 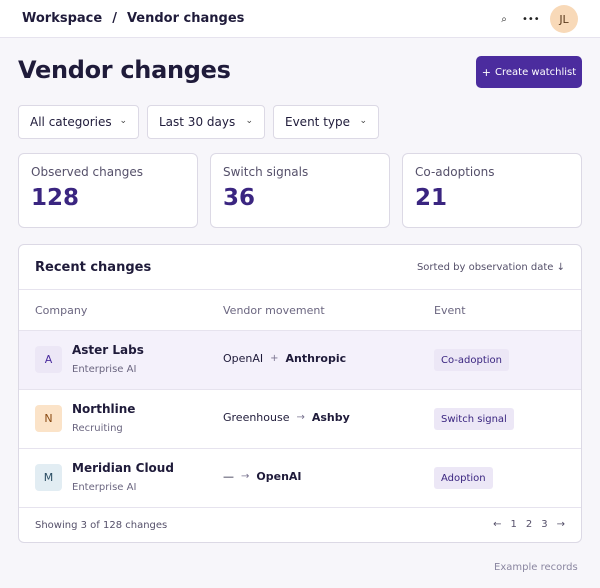 I want to click on event-type-filter-value: Event type, so click(x=317, y=122).